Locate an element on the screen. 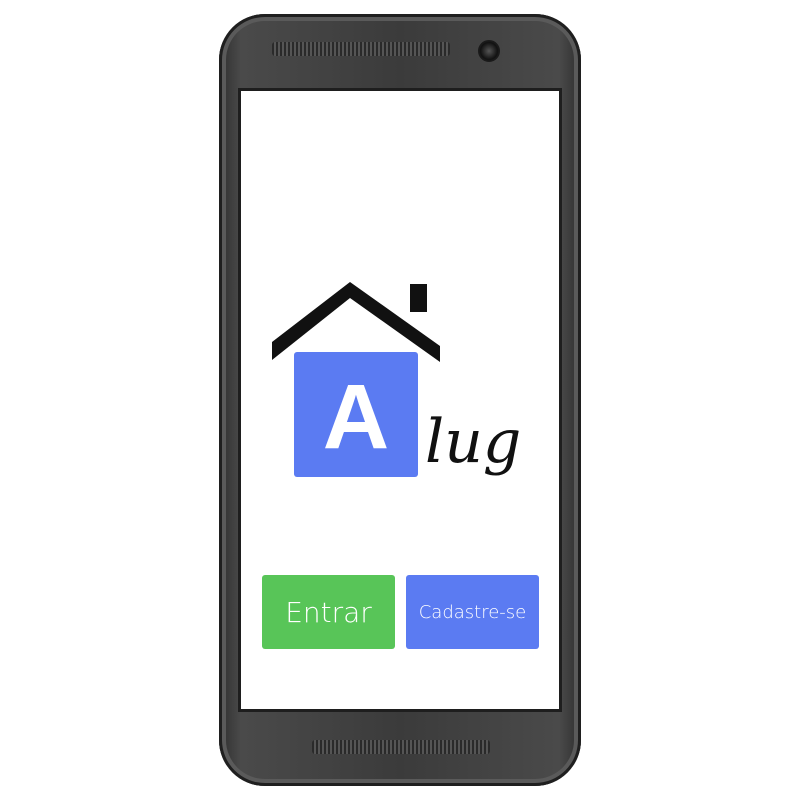  entrar-button: Entrar is located at coordinates (328, 612).